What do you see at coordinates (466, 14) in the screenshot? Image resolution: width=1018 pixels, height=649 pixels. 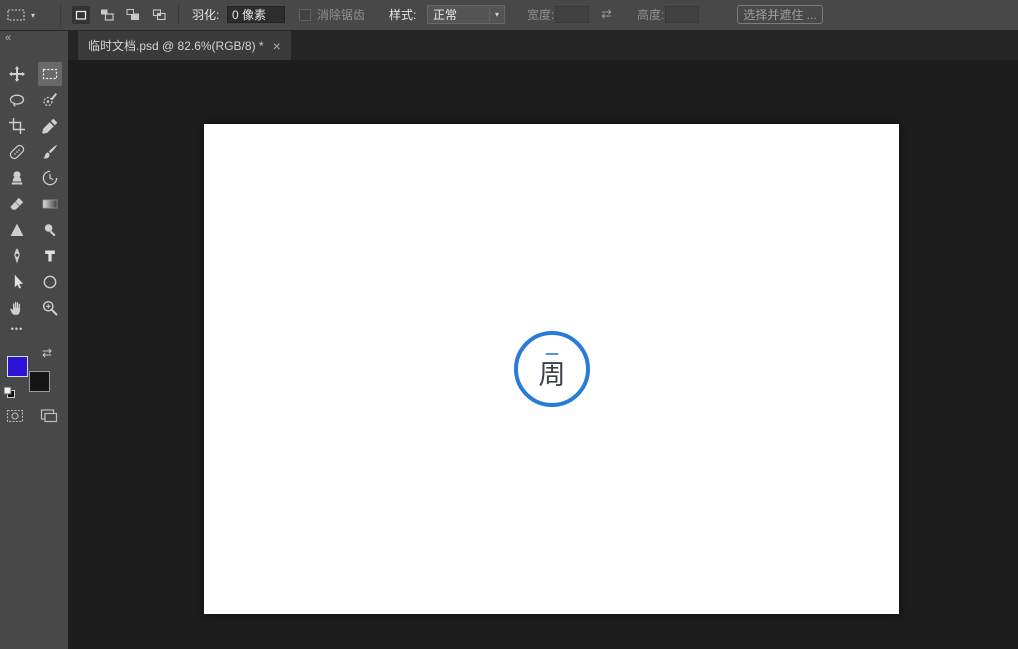 I see `style-select: 正常 ▾` at bounding box center [466, 14].